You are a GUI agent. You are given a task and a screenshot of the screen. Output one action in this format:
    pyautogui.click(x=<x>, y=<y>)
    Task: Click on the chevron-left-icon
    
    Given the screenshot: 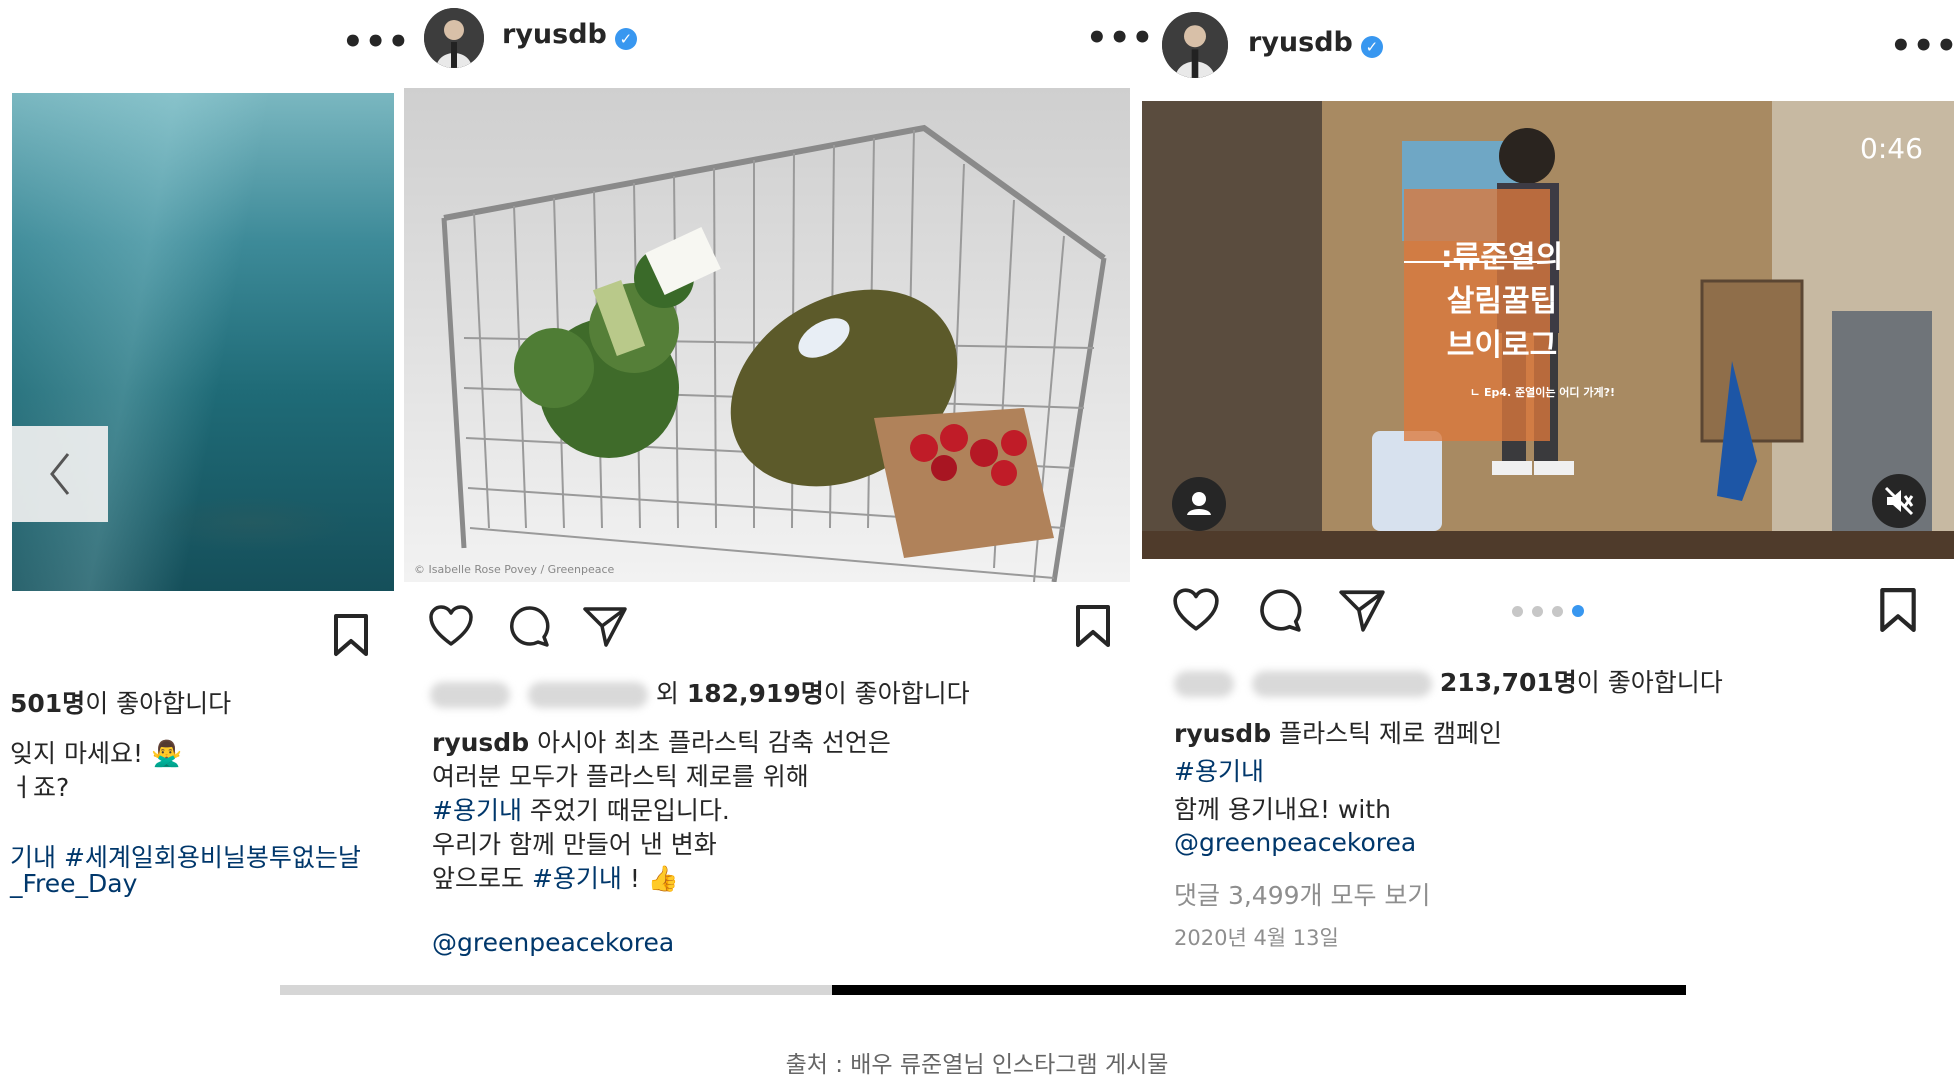 What is the action you would take?
    pyautogui.click(x=60, y=474)
    